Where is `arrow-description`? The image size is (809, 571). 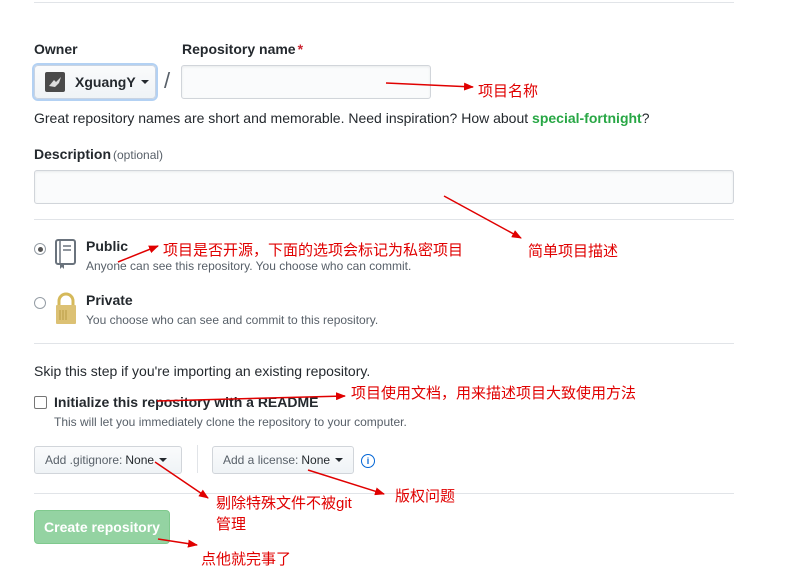
arrow-description is located at coordinates (482, 217).